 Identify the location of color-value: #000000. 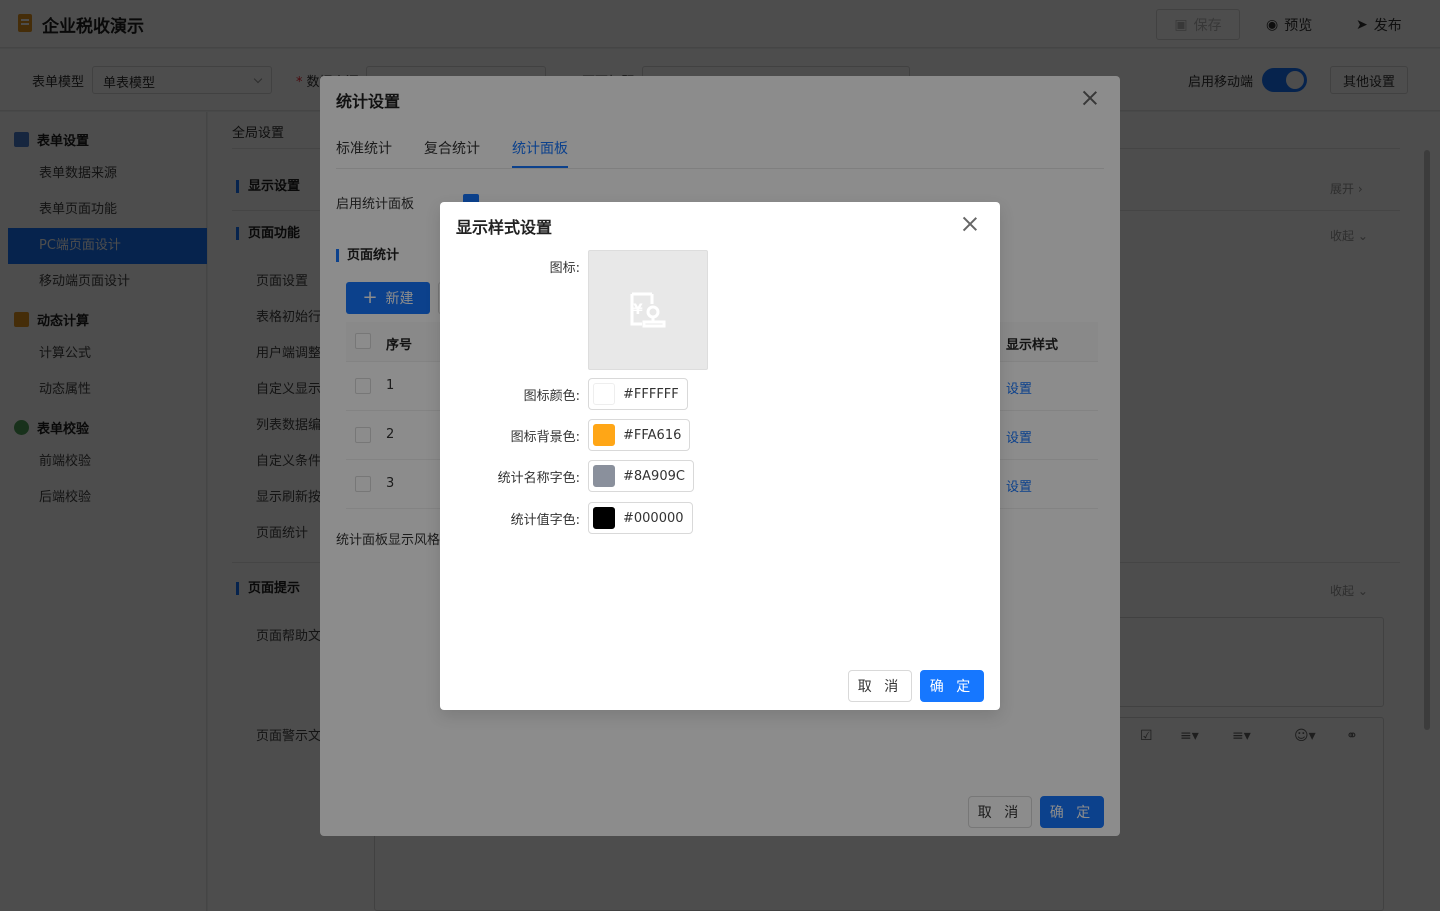
(653, 518).